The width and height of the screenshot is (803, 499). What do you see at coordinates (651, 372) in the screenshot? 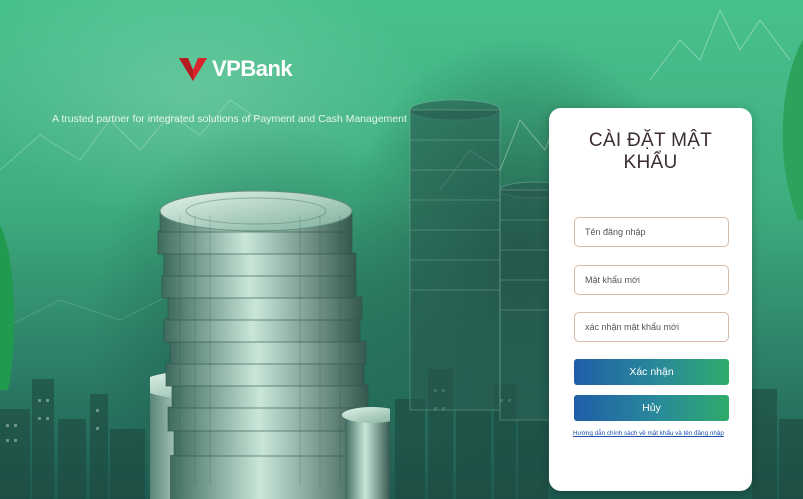
I see `confirm-button: Xác nhận` at bounding box center [651, 372].